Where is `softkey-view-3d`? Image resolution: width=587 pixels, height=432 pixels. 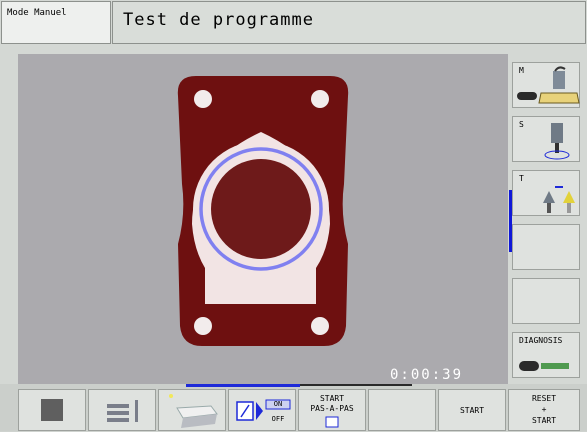
softkey-view-3d is located at coordinates (192, 410).